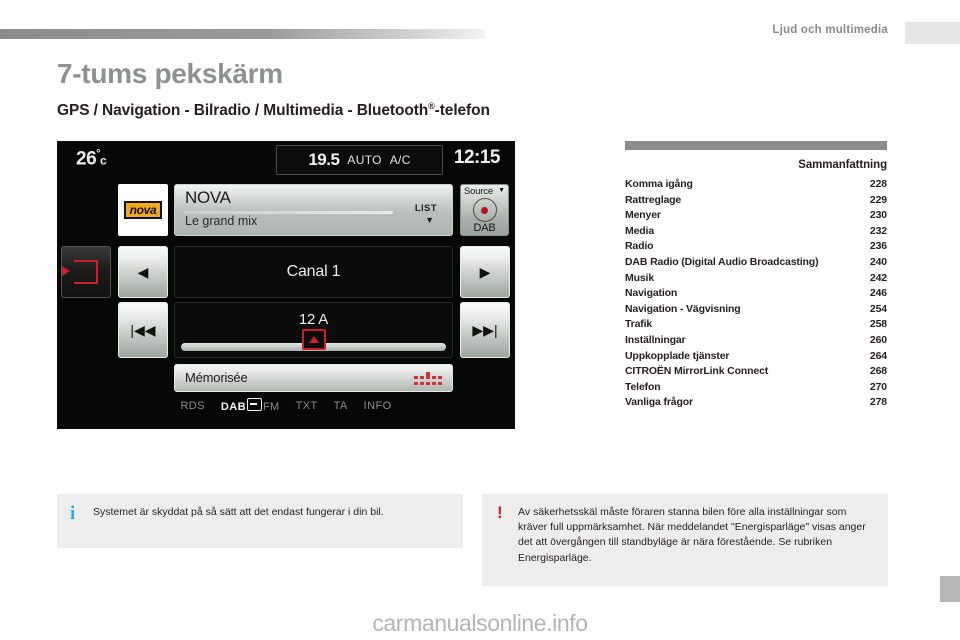  What do you see at coordinates (400, 160) in the screenshot?
I see `ac-label: A/C` at bounding box center [400, 160].